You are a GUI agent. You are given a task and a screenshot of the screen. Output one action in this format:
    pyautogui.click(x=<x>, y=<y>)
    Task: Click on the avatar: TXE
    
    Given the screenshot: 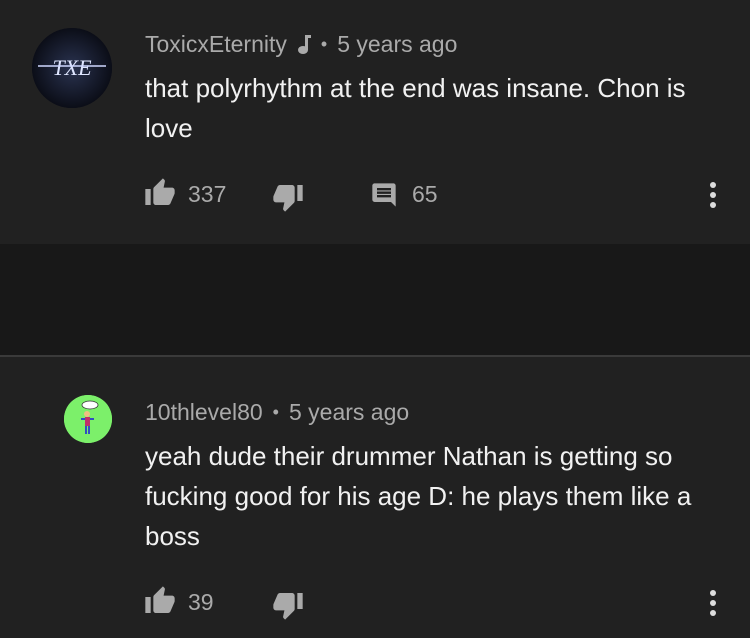 What is the action you would take?
    pyautogui.click(x=72, y=68)
    